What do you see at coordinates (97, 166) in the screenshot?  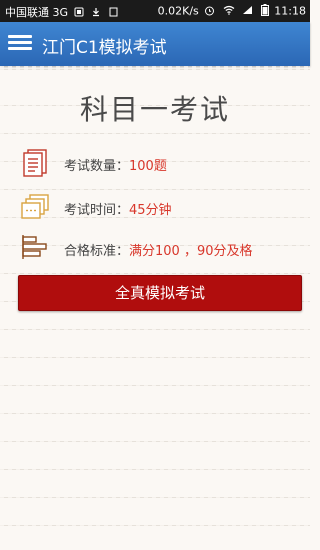 I see `question-count-label: 考试数量：` at bounding box center [97, 166].